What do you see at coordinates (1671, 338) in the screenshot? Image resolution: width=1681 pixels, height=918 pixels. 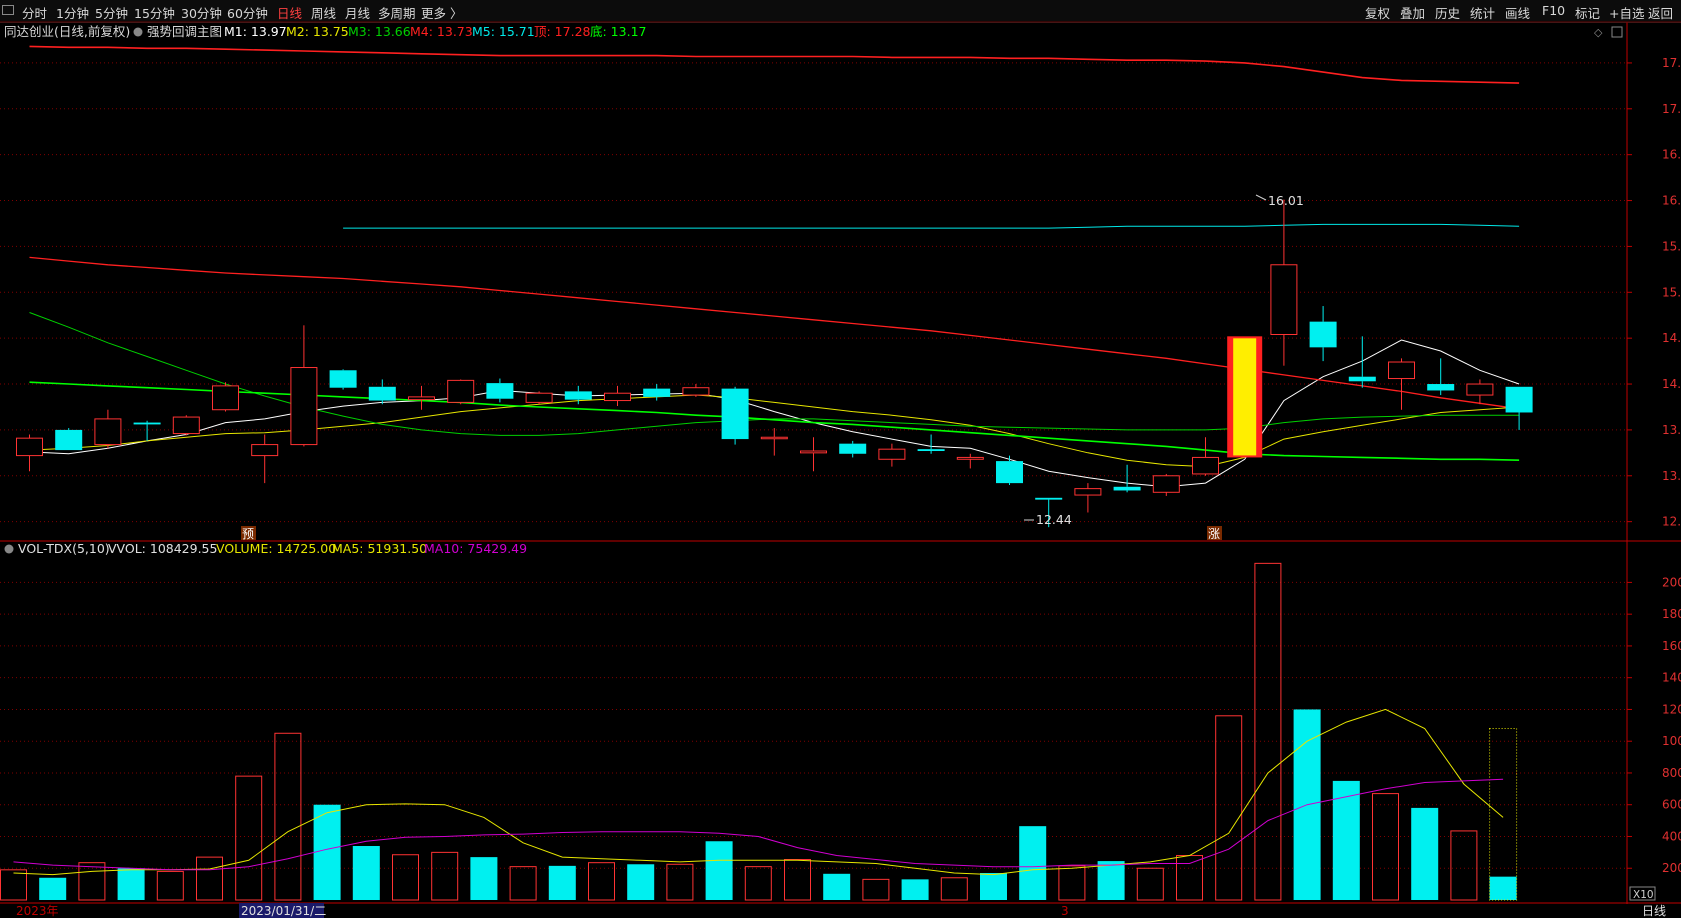 I see `price-tick-label: 14.50` at bounding box center [1671, 338].